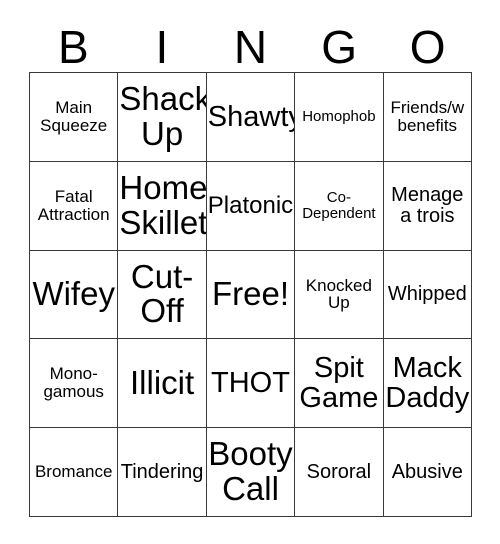  I want to click on bingo-cell-label: Main Squeeze, so click(74, 116).